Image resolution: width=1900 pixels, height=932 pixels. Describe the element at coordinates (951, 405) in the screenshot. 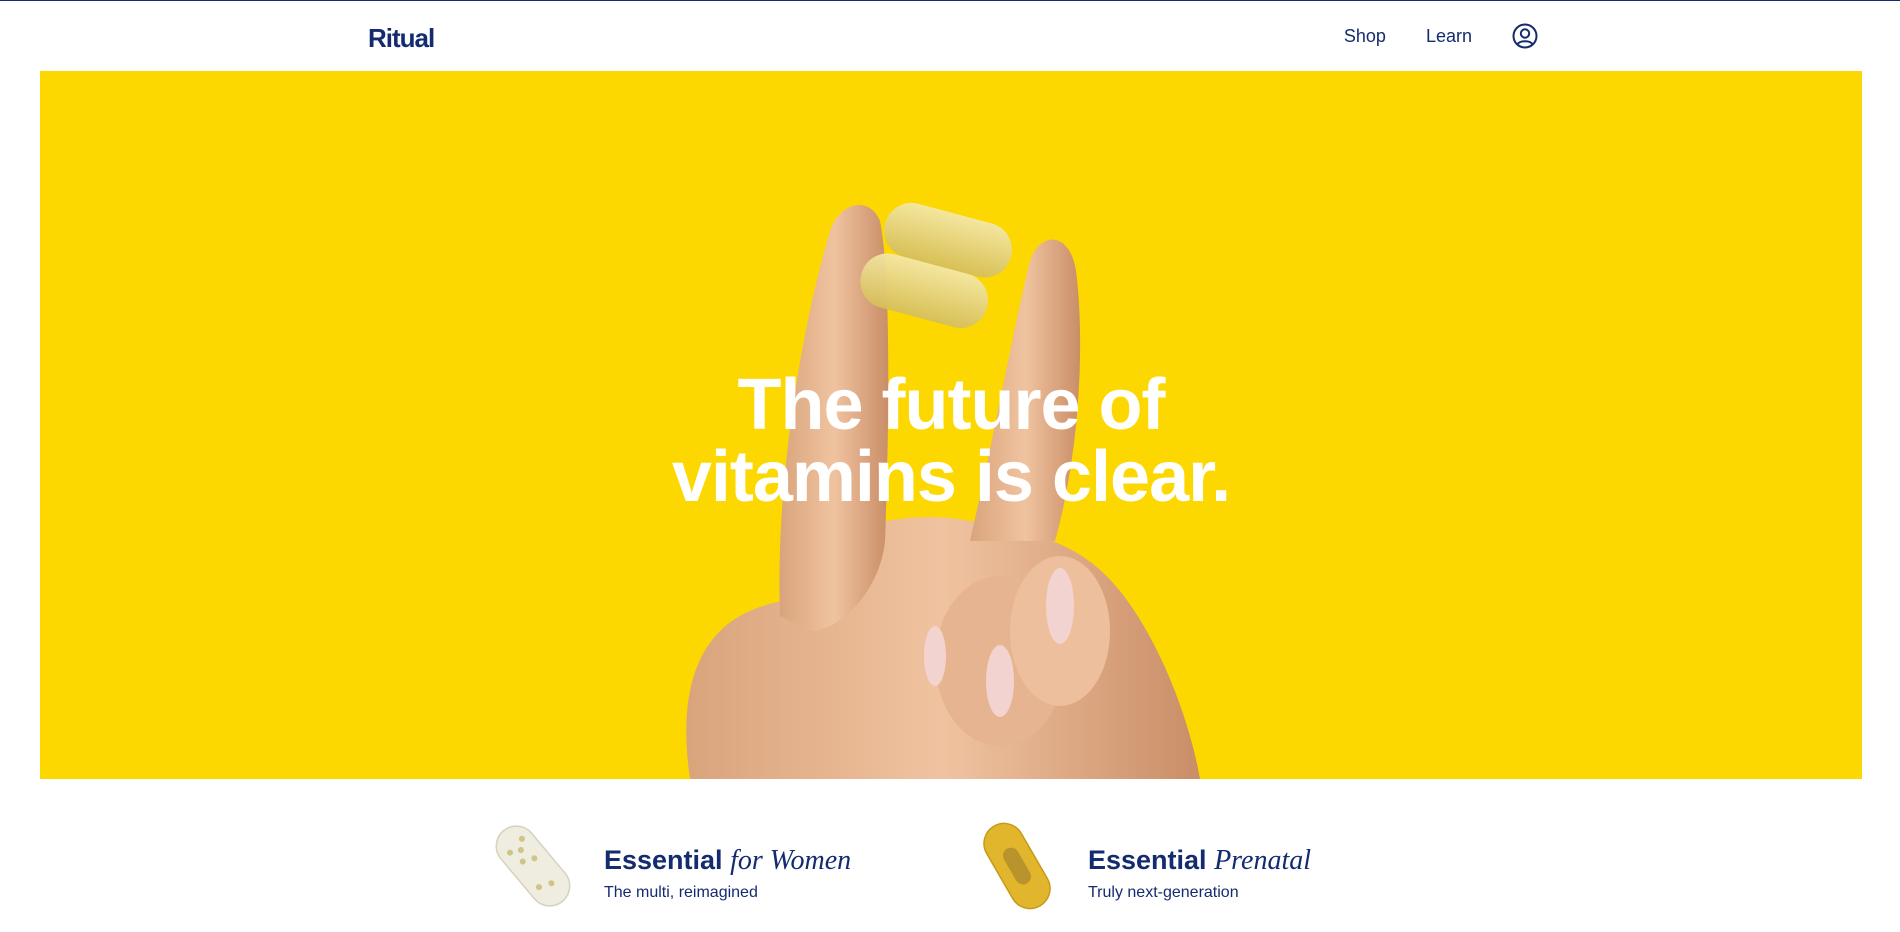

I see `headline-line-1: The future of` at that location.